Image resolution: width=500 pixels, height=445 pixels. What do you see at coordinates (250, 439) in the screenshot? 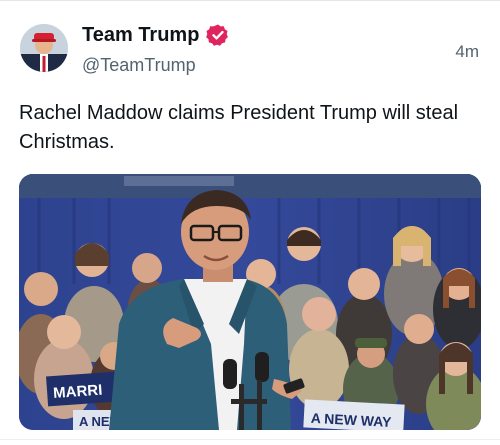
I see `bottom-divider` at bounding box center [250, 439].